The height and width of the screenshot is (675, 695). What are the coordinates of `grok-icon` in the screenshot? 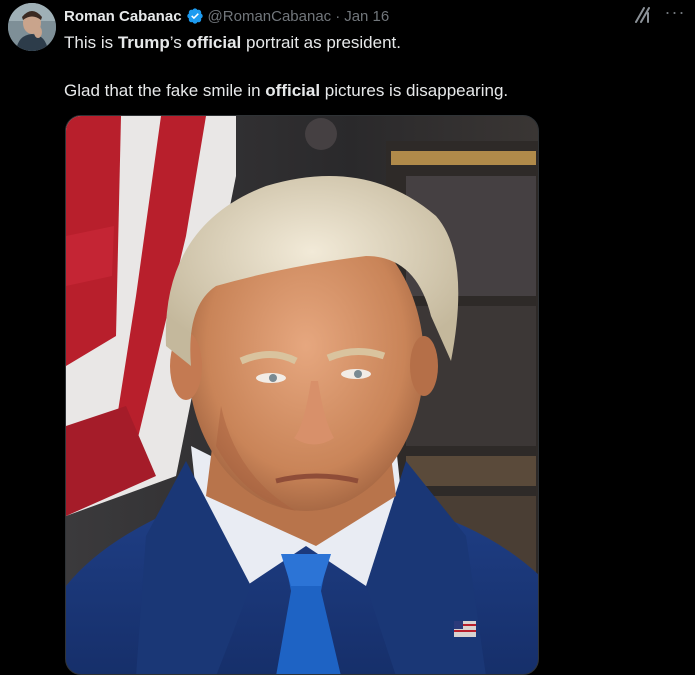 It's located at (643, 15).